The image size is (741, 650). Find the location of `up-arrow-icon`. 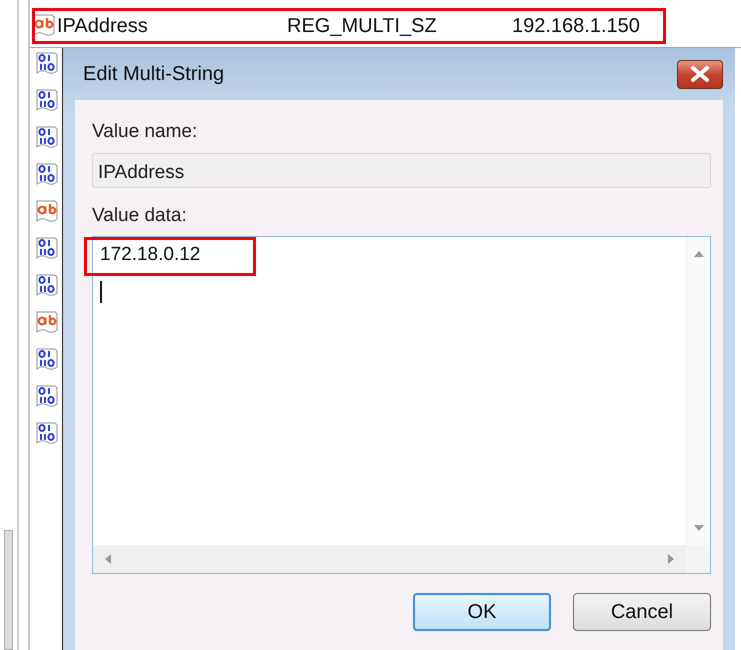

up-arrow-icon is located at coordinates (699, 254).